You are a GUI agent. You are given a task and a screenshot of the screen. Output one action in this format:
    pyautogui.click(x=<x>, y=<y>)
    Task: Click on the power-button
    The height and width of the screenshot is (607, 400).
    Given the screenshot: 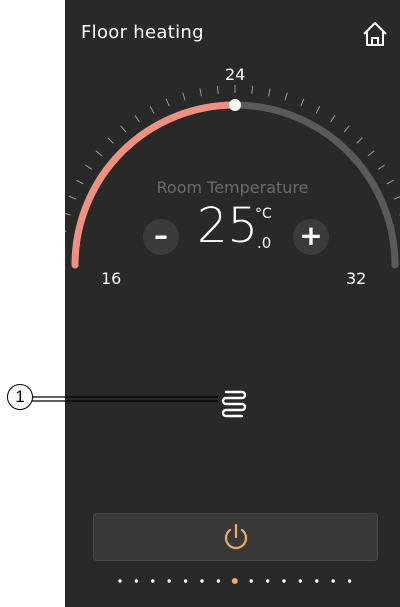 What is the action you would take?
    pyautogui.click(x=235, y=537)
    